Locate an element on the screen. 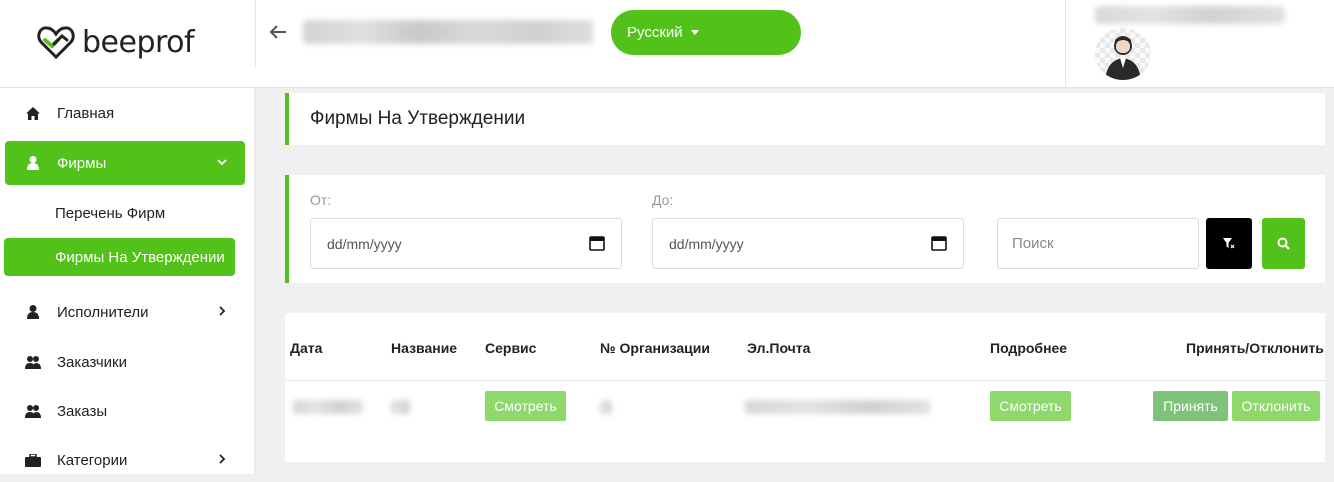  sidebar-item-label: Фирмы is located at coordinates (82, 163).